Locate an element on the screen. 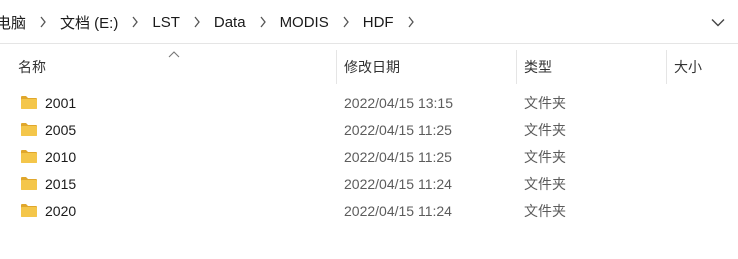 The height and width of the screenshot is (259, 738). column-header-type-label: 类型 is located at coordinates (538, 67).